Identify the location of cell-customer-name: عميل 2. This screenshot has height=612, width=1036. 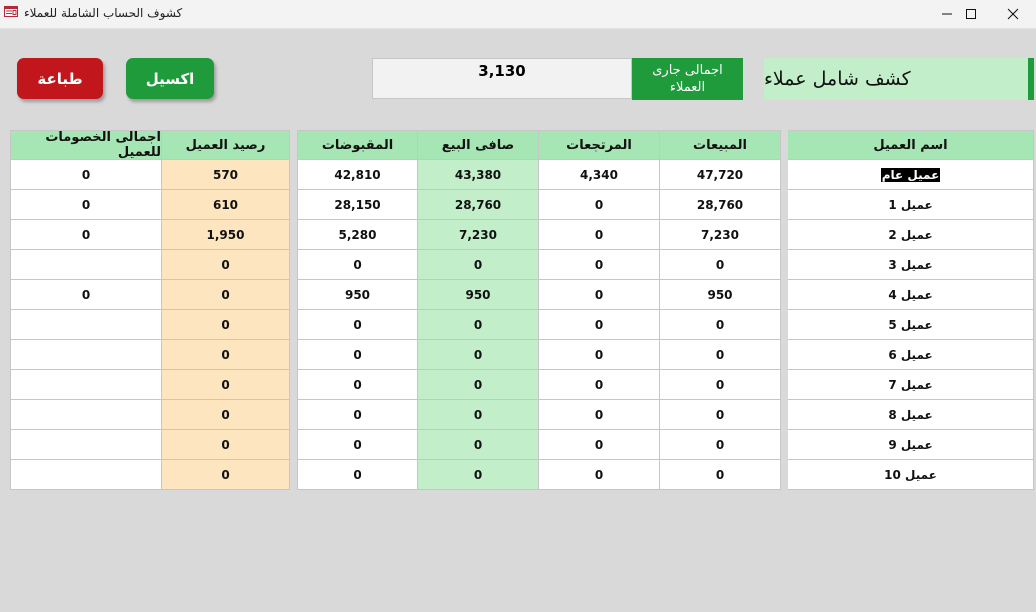
(911, 235).